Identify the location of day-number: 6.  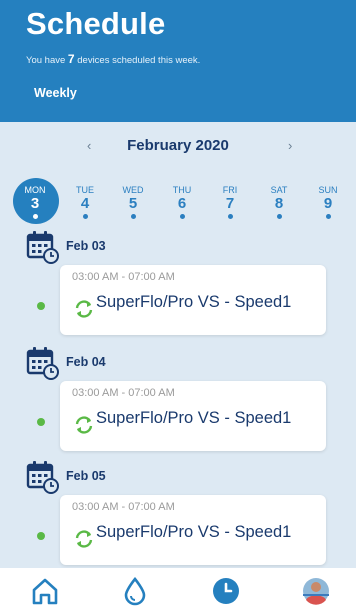
(182, 203).